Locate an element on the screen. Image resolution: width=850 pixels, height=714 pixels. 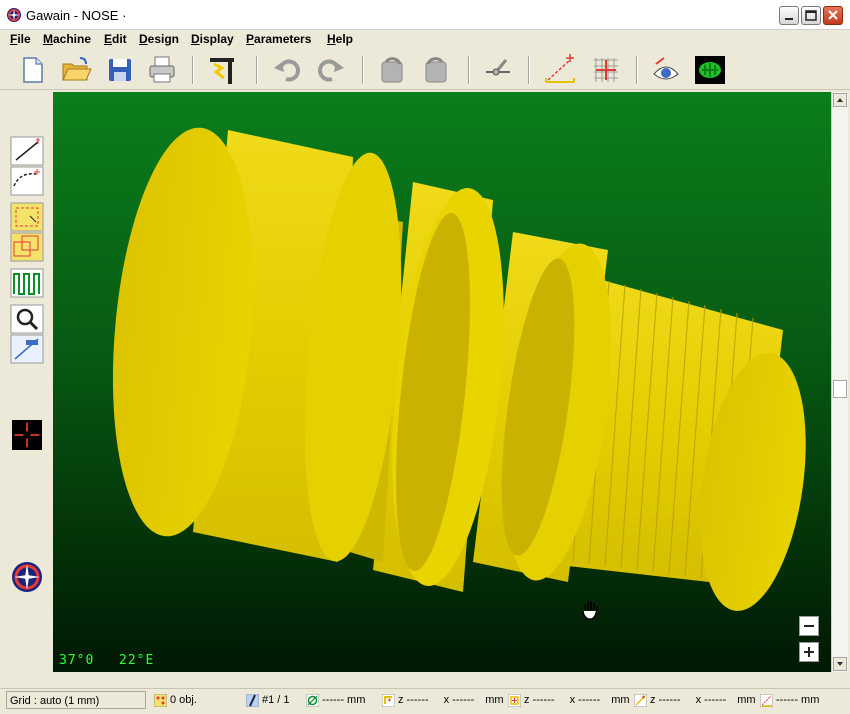
length-status: ------ mm is located at coordinates (803, 700).